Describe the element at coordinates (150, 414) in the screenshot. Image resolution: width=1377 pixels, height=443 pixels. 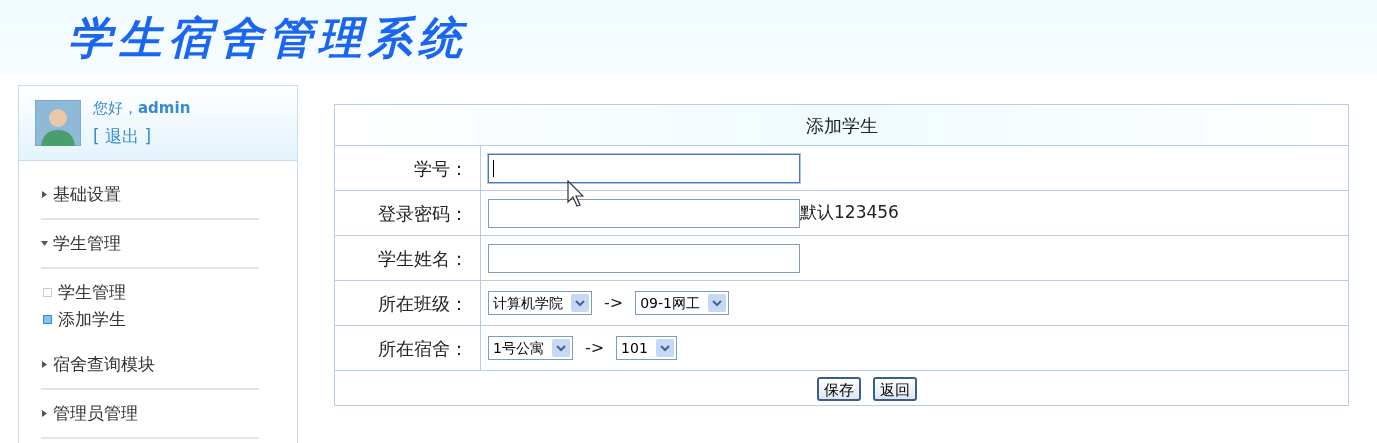
I see `menu-item: 管理员管理` at that location.